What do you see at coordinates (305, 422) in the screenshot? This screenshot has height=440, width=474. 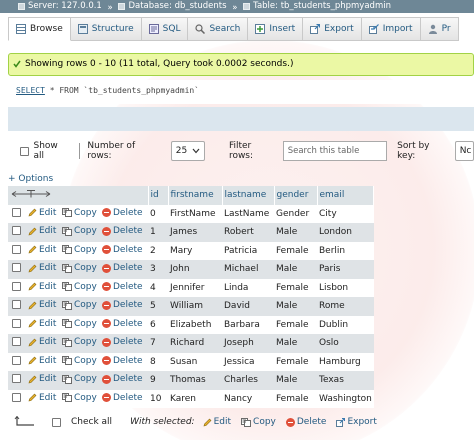 I see `bulk-delete-button: Delete` at bounding box center [305, 422].